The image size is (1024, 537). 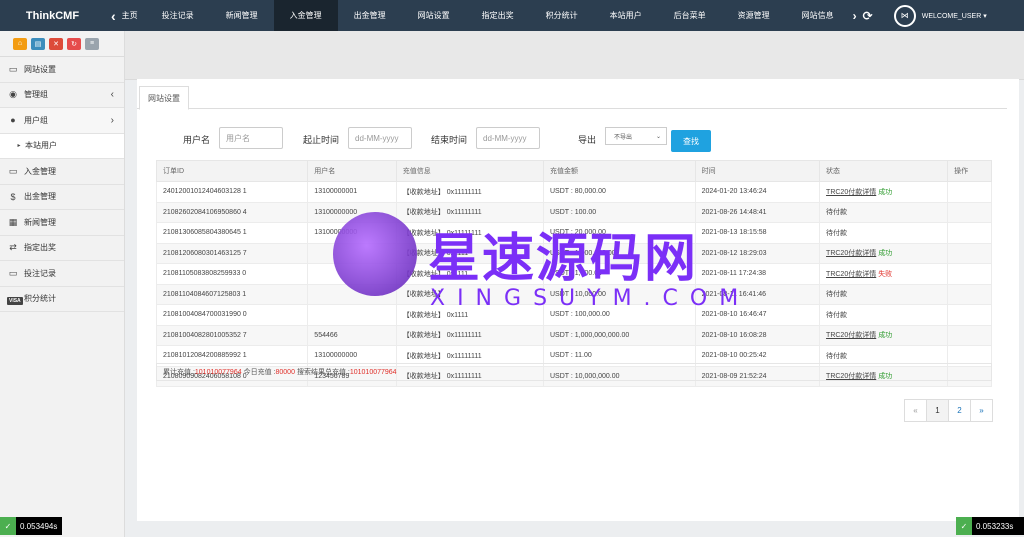 I want to click on pagination-next: », so click(x=981, y=410).